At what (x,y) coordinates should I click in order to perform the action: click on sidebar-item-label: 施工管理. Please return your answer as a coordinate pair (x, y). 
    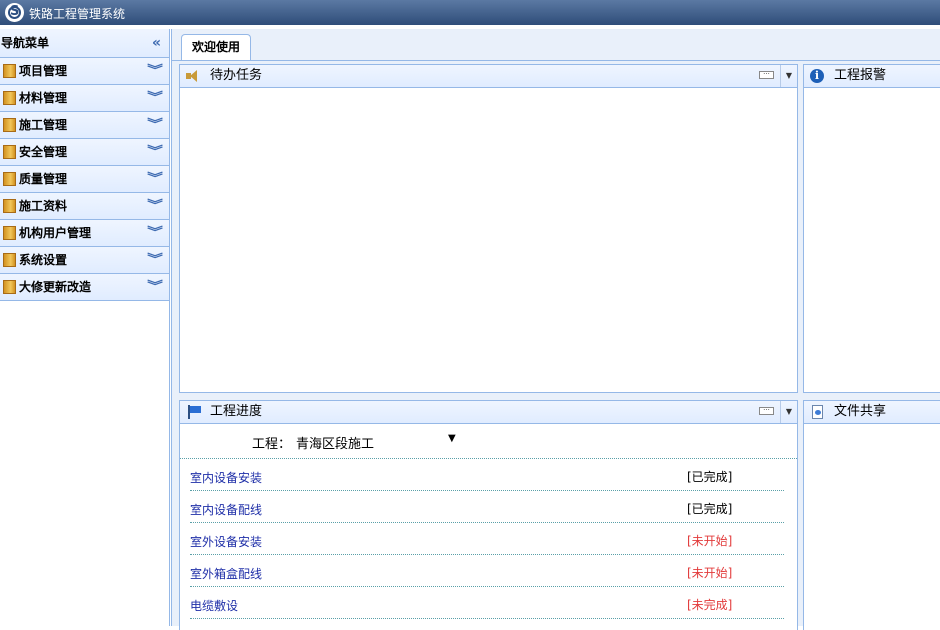
    Looking at the image, I should click on (43, 125).